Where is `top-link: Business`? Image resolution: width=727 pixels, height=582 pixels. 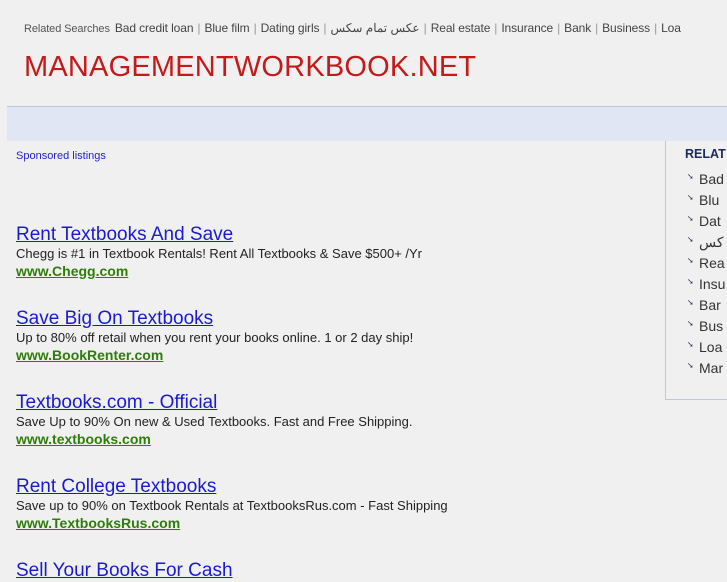 top-link: Business is located at coordinates (626, 28).